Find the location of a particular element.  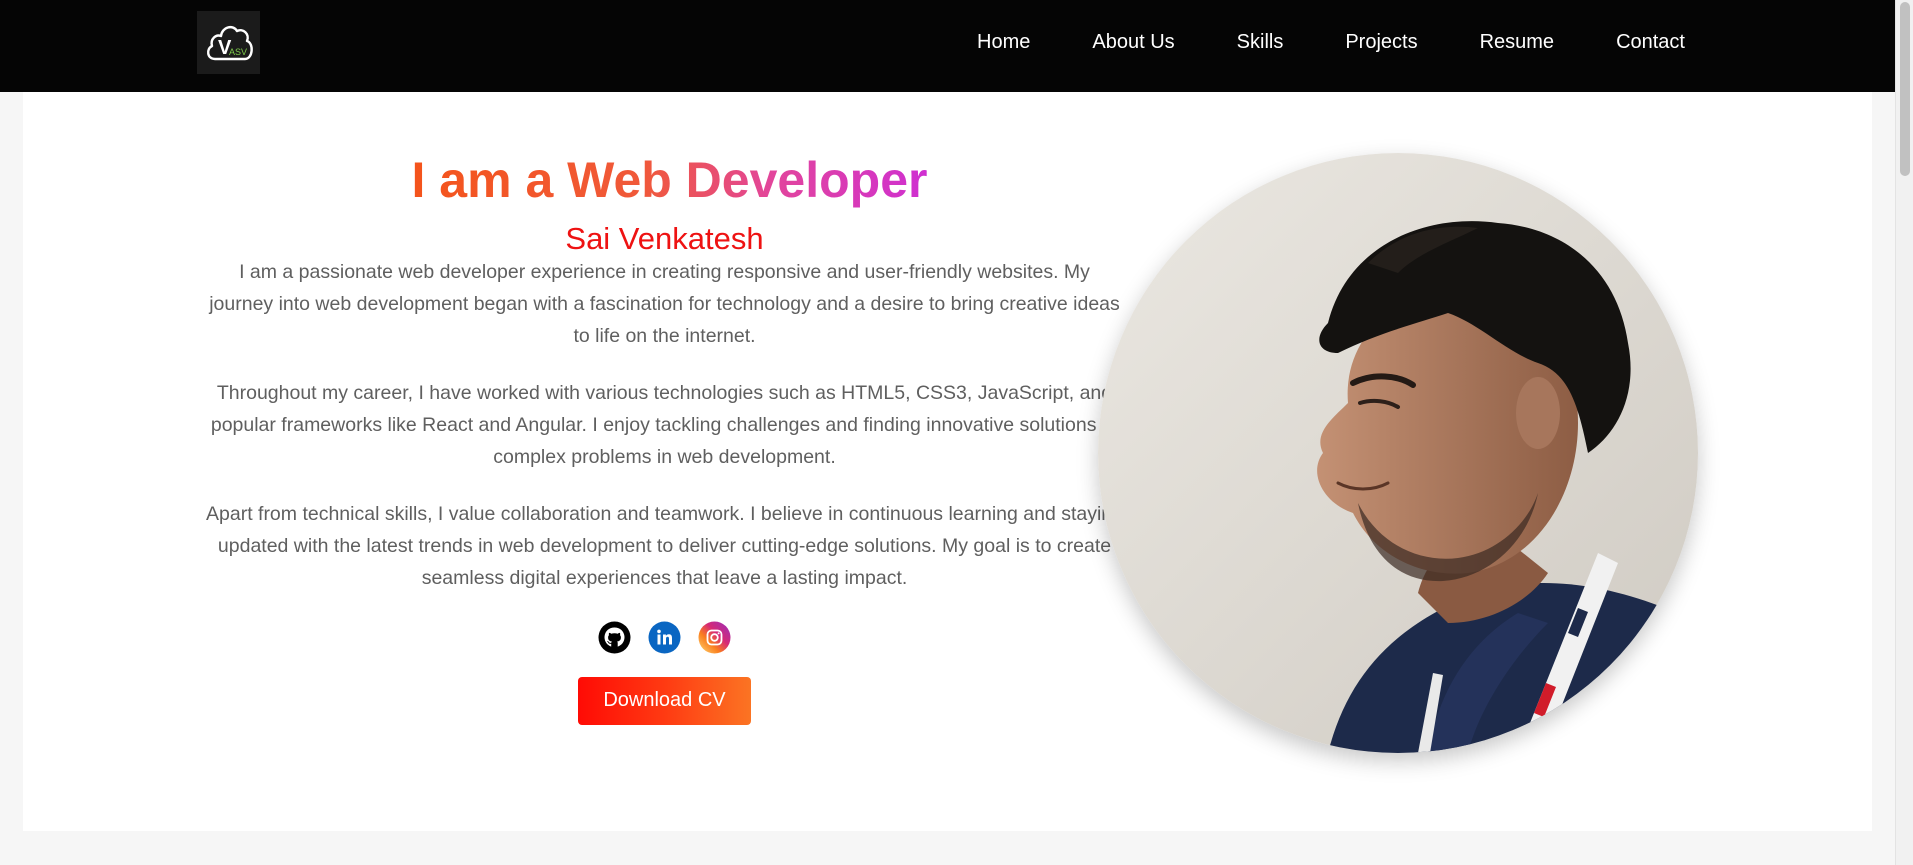

hero-headline: I am a Web Developer is located at coordinates (669, 180).